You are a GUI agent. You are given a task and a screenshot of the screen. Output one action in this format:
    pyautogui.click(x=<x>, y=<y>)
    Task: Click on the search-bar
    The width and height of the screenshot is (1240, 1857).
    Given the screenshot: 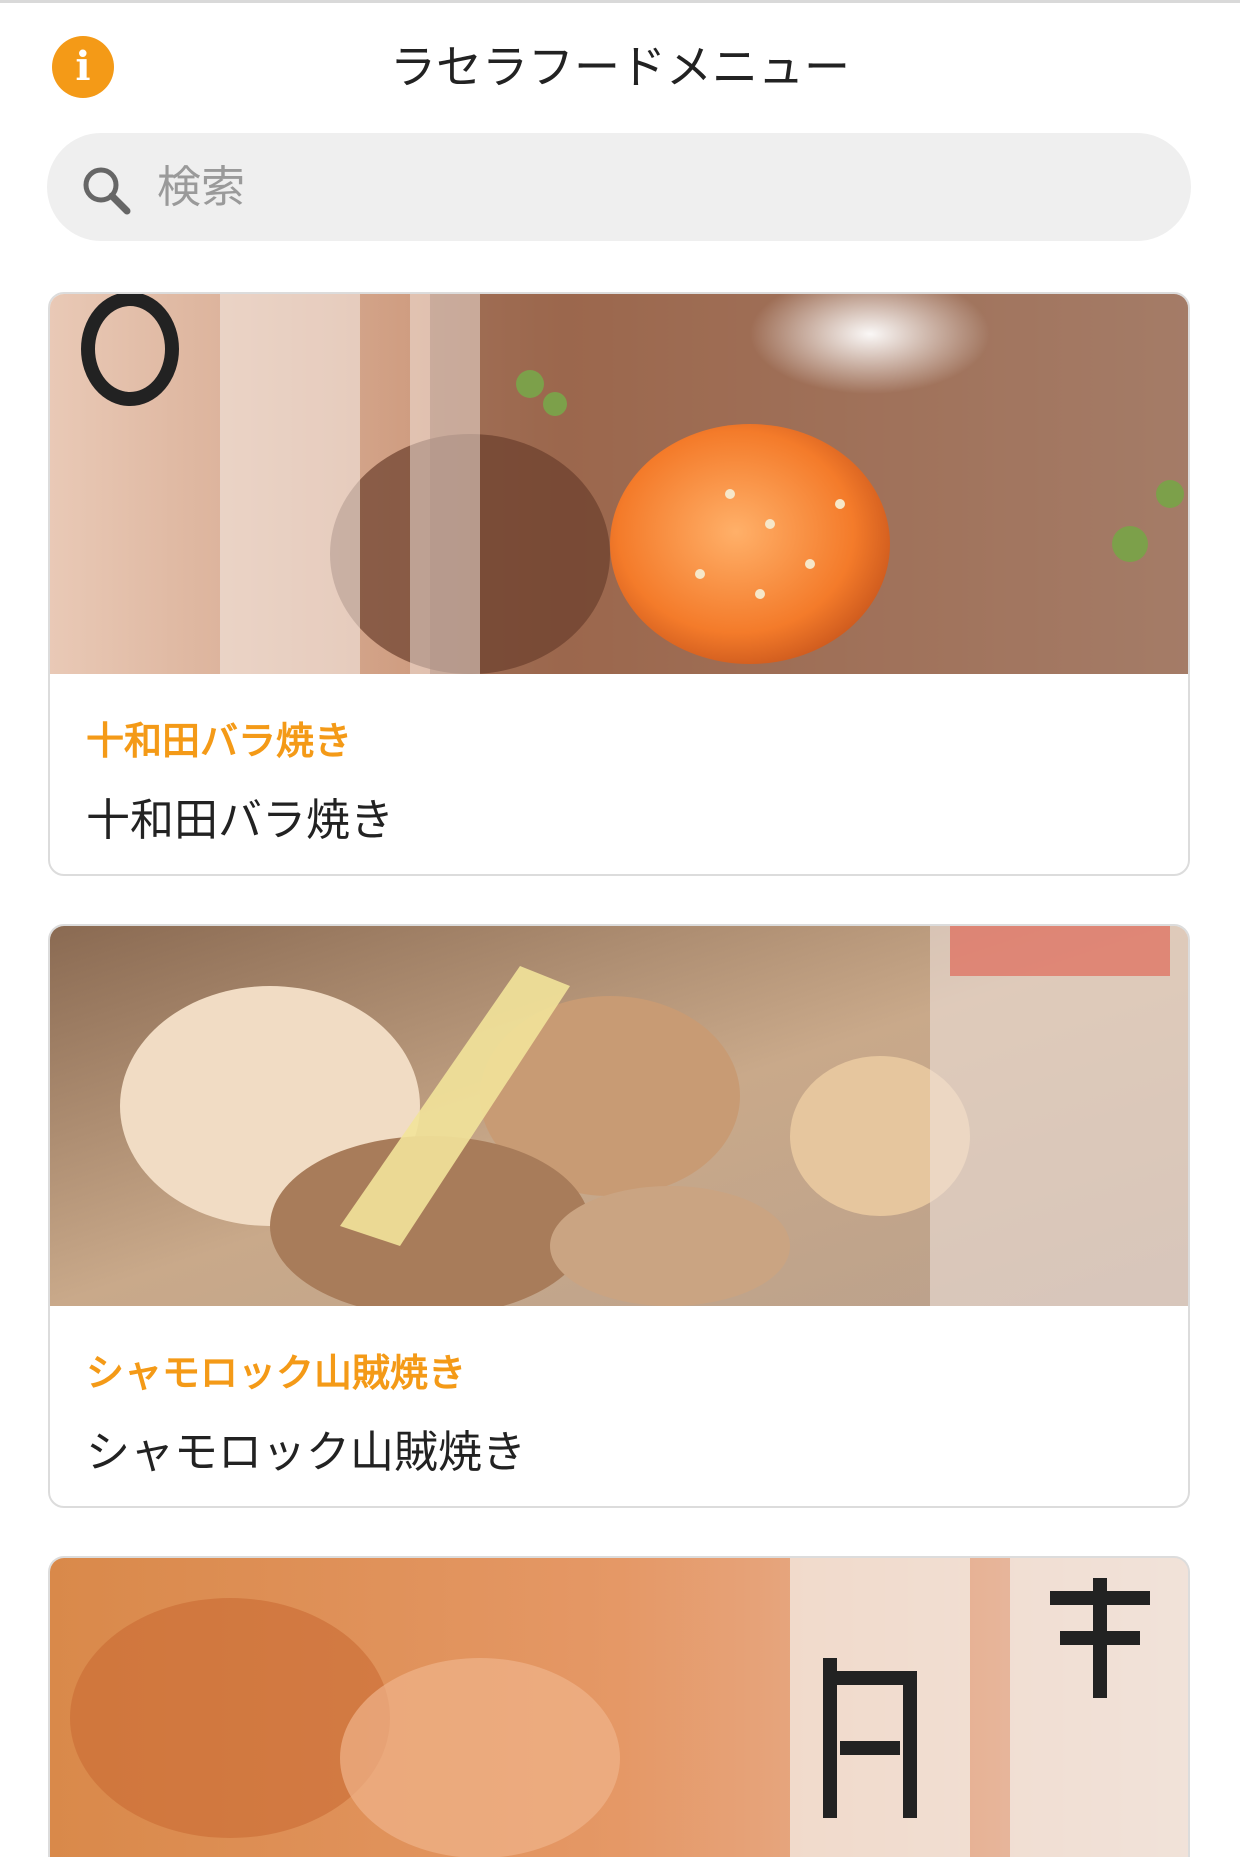 What is the action you would take?
    pyautogui.click(x=619, y=187)
    